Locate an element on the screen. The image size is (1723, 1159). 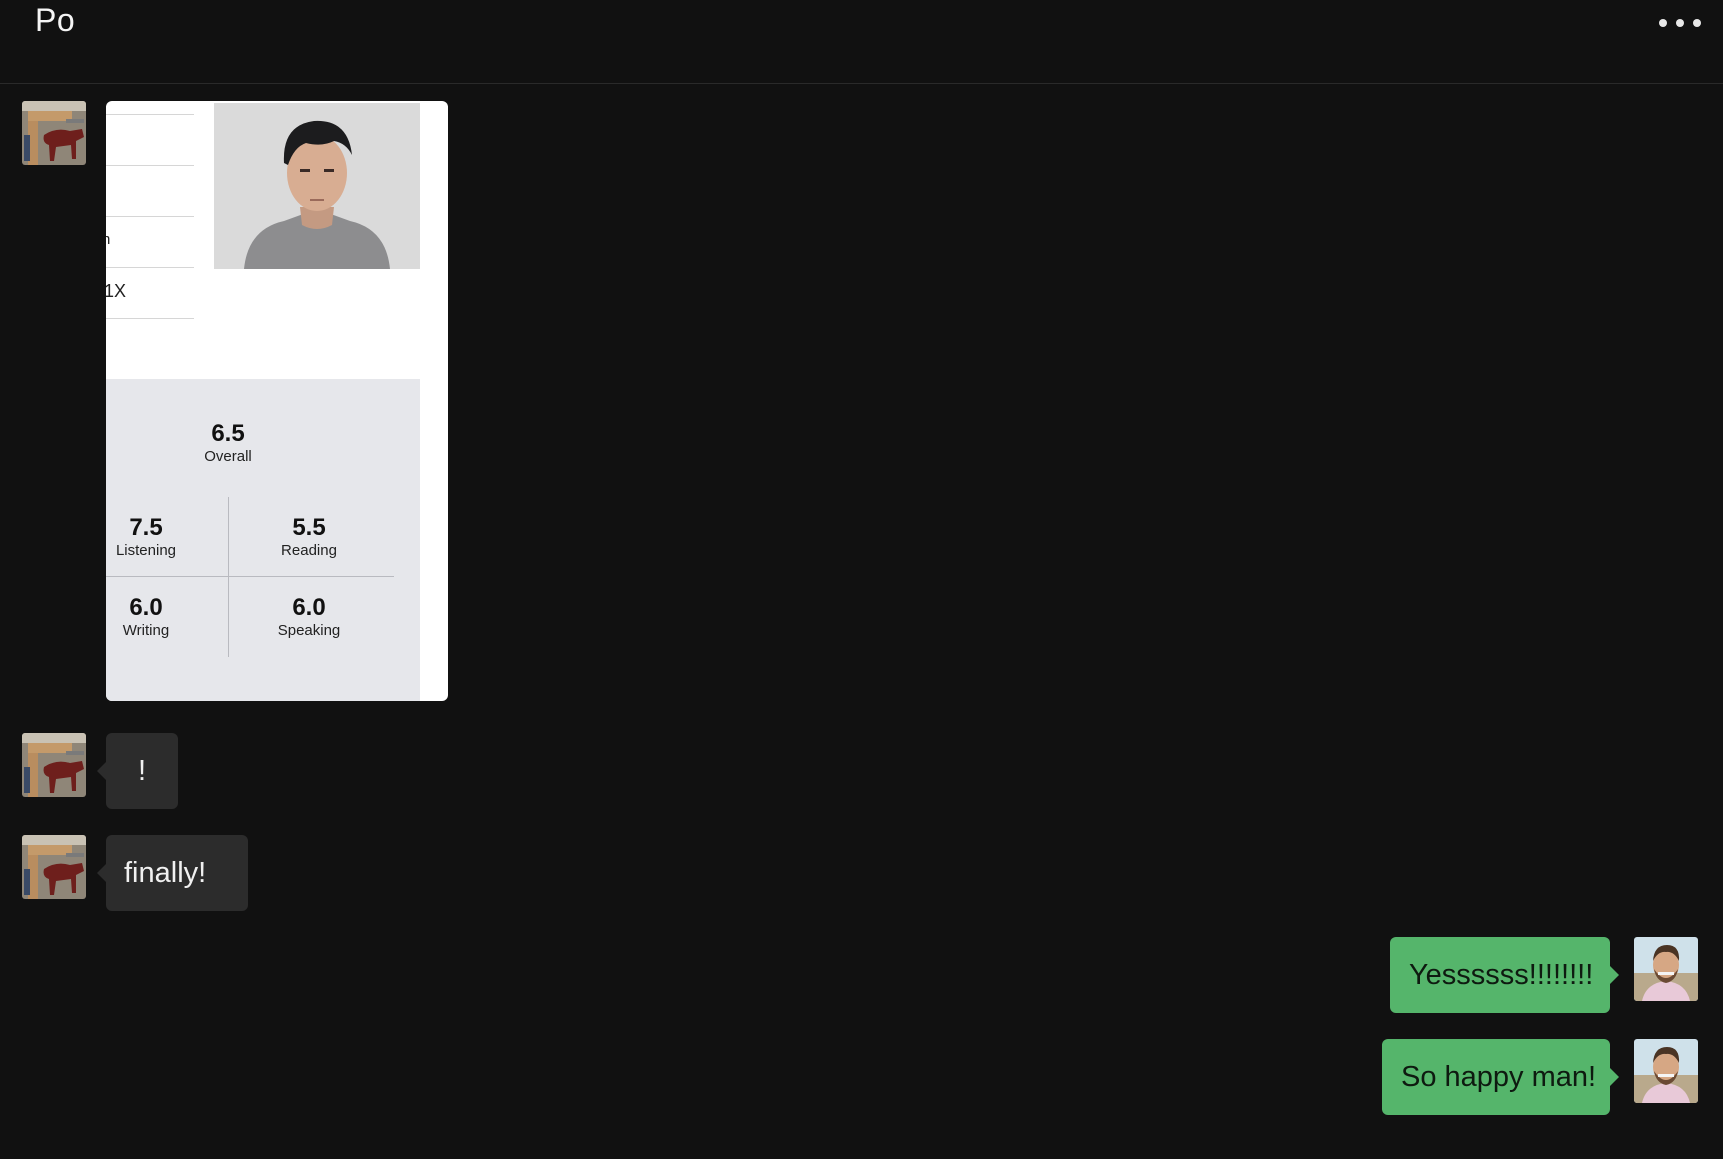
speaking-score: 6.0 Speaking is located at coordinates (309, 618).